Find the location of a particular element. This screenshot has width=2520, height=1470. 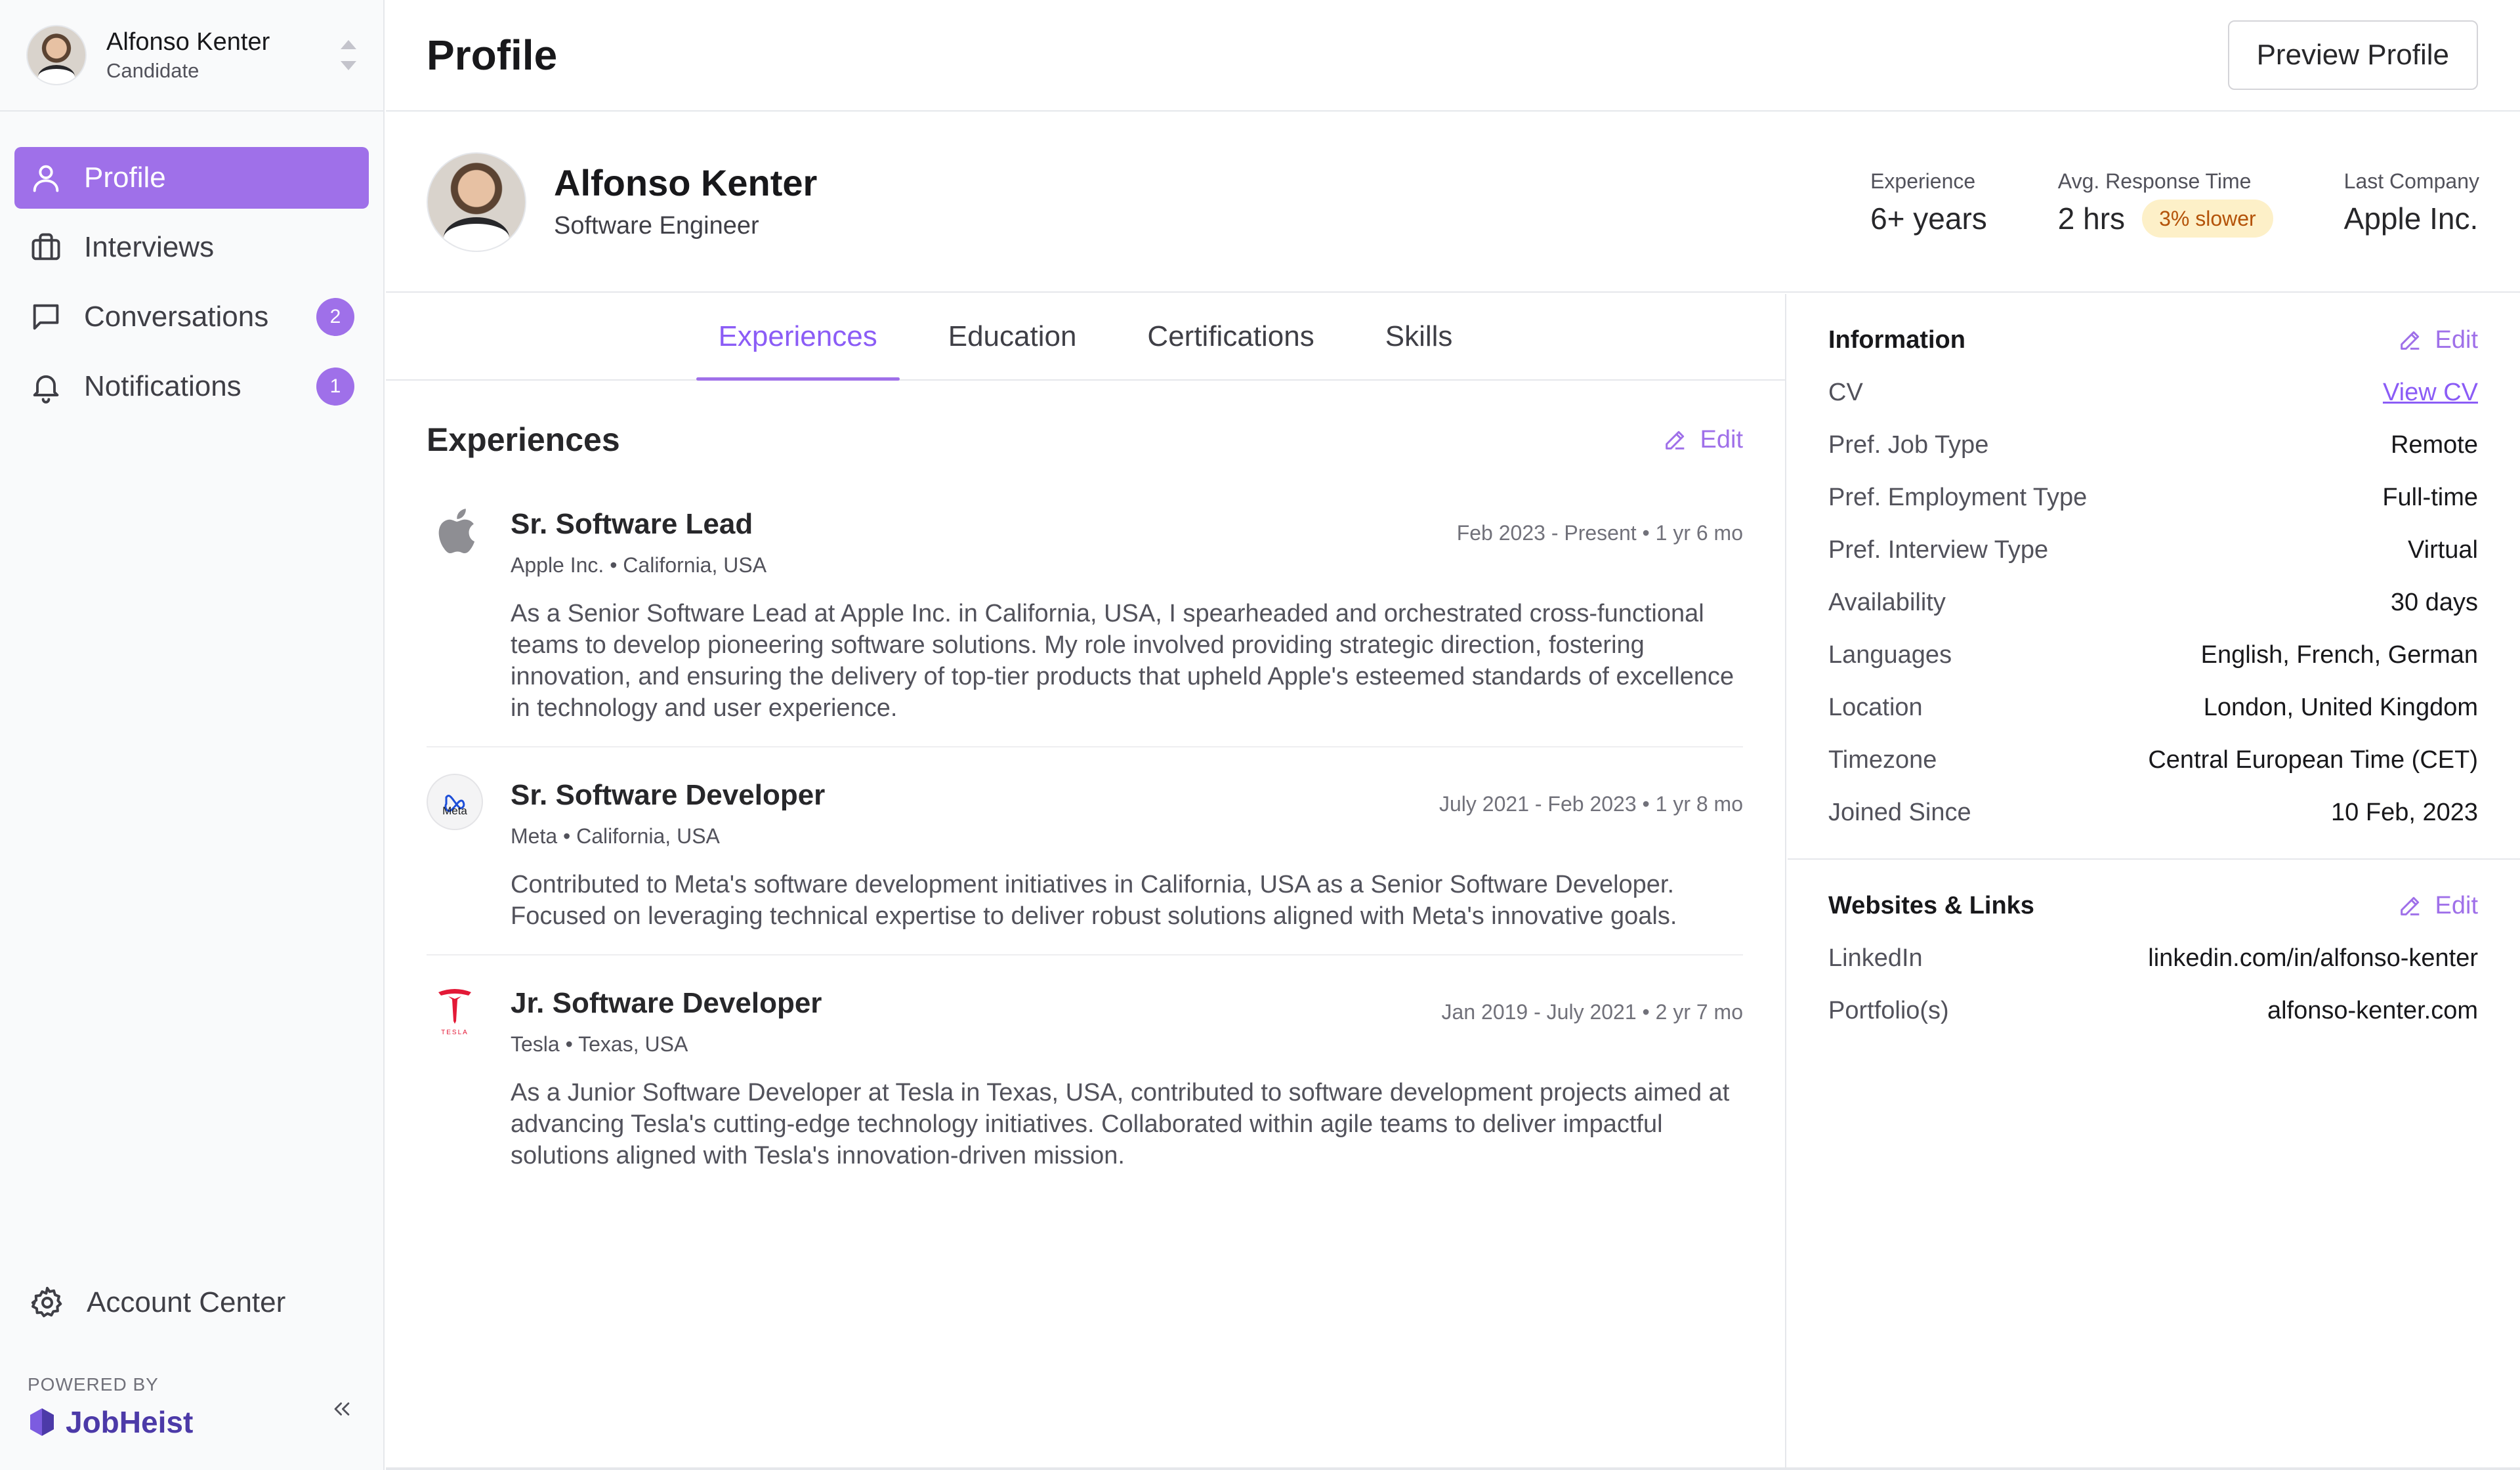

stat-value: Apple Inc. is located at coordinates (2411, 219).